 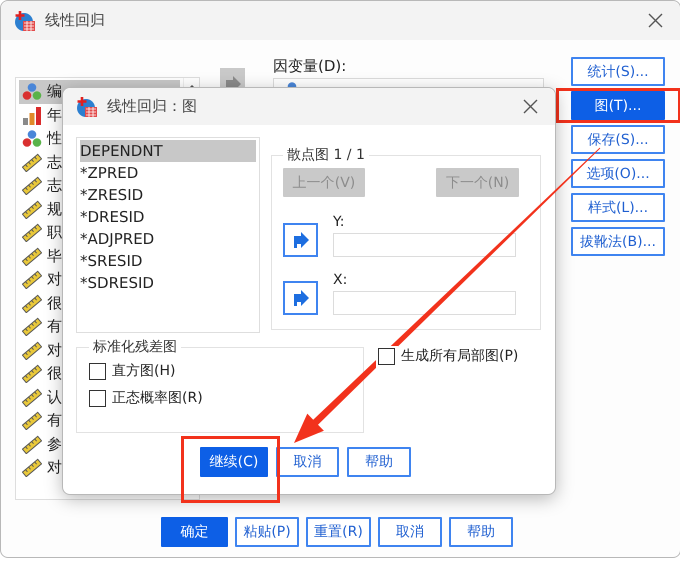 What do you see at coordinates (157, 398) in the screenshot?
I see `checkbox-label: 正态概率图(R)` at bounding box center [157, 398].